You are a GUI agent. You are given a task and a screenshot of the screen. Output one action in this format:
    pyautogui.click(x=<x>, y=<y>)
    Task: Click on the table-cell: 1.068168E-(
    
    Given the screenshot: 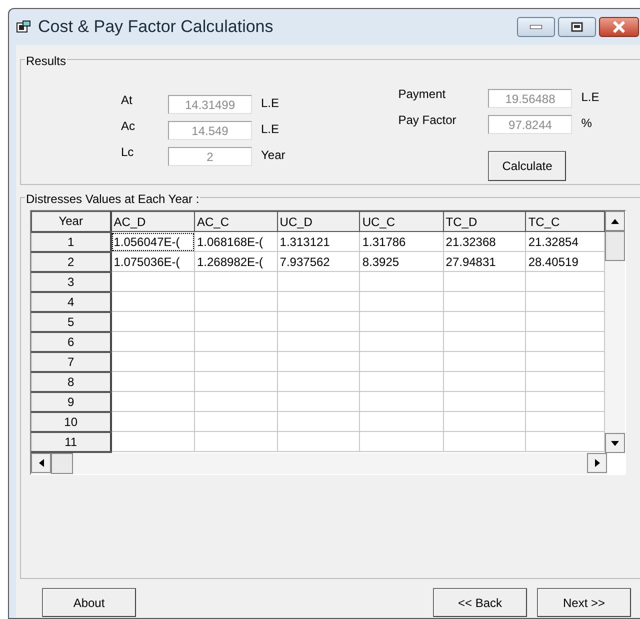 What is the action you would take?
    pyautogui.click(x=236, y=242)
    